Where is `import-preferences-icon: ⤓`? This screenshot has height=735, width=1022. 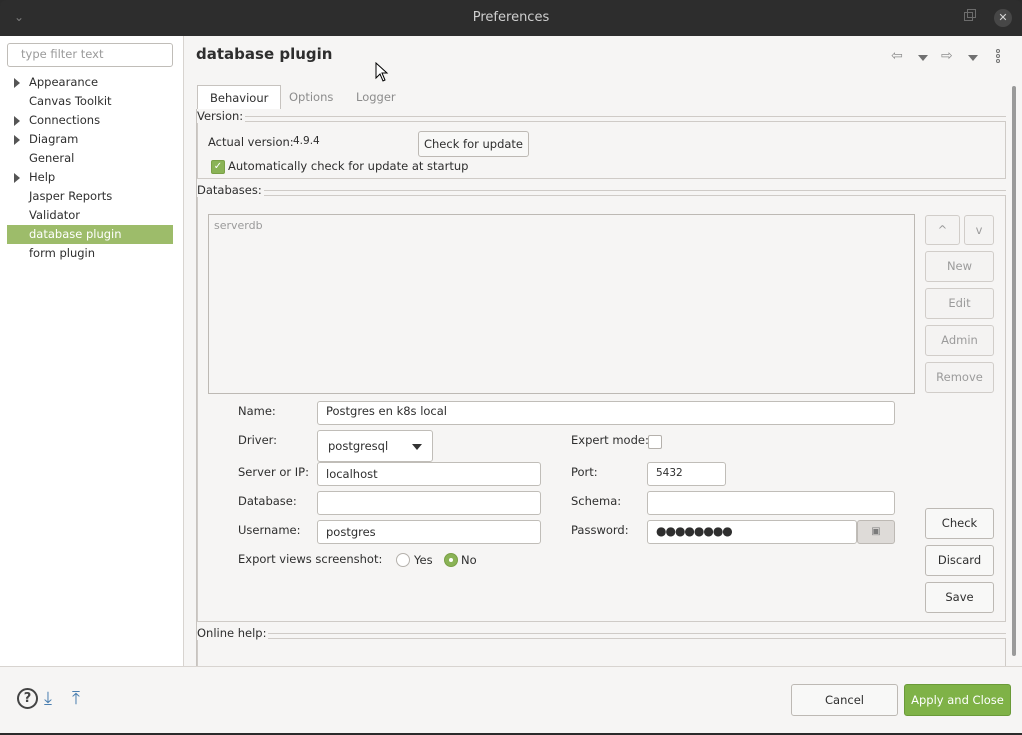
import-preferences-icon: ⤓ is located at coordinates (48, 698).